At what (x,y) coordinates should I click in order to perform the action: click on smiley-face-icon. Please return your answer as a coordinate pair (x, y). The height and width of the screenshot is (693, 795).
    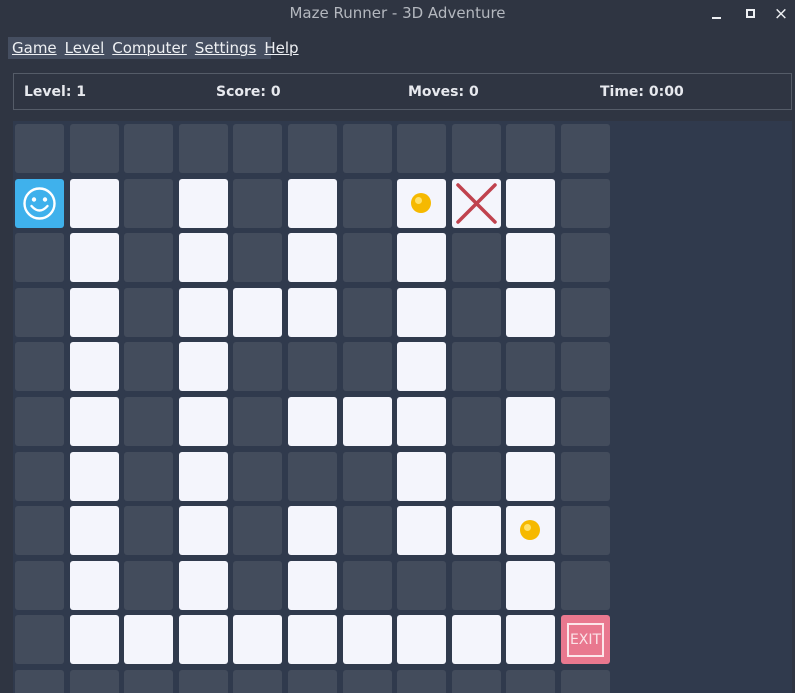
    Looking at the image, I should click on (39, 203).